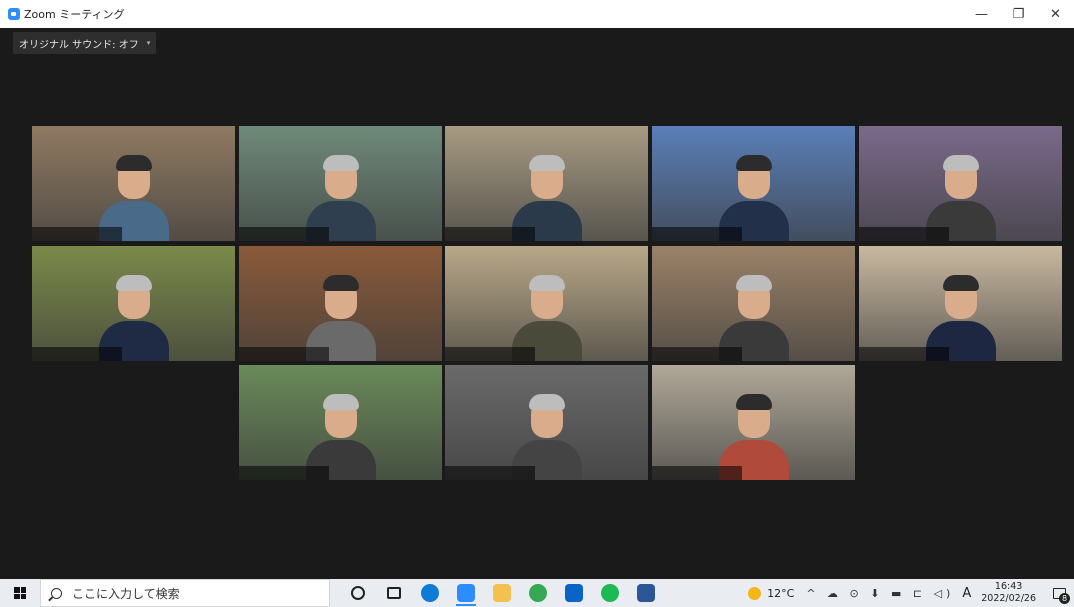 The height and width of the screenshot is (607, 1074). I want to click on outlook-icon, so click(574, 593).